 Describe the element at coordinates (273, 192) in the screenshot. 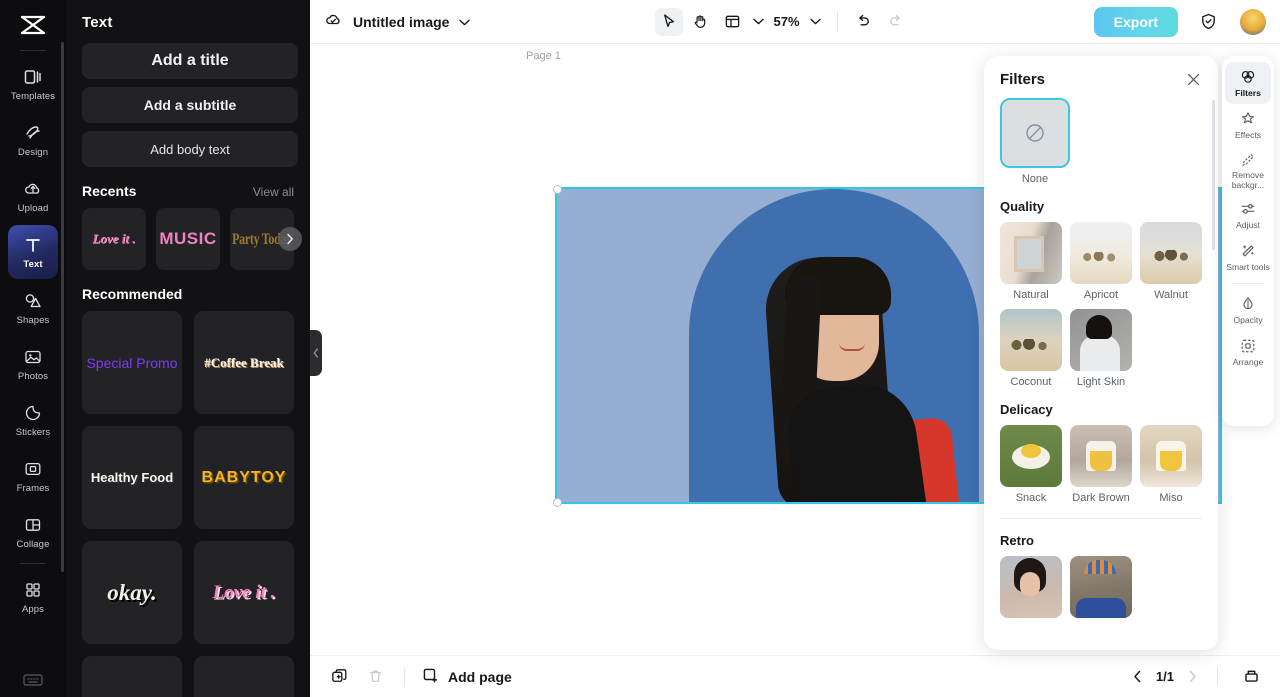

I see `view-all-link: View all` at that location.